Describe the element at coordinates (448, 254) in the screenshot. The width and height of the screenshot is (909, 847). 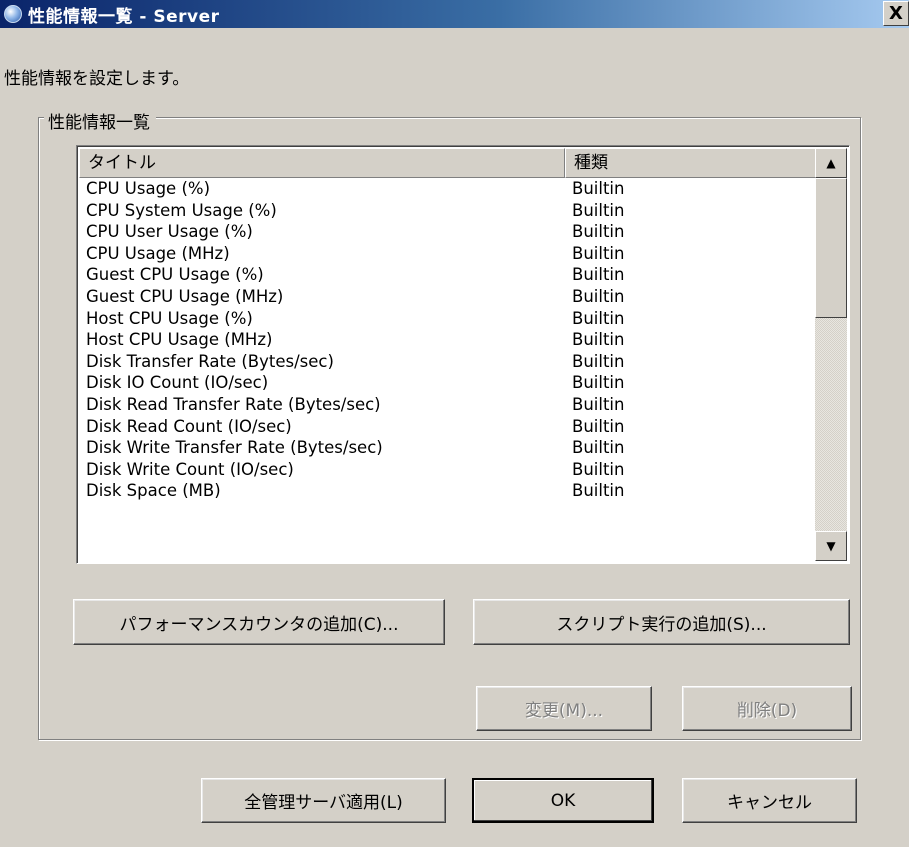
I see `list-item: CPU Usage (MHz) Builtin` at that location.